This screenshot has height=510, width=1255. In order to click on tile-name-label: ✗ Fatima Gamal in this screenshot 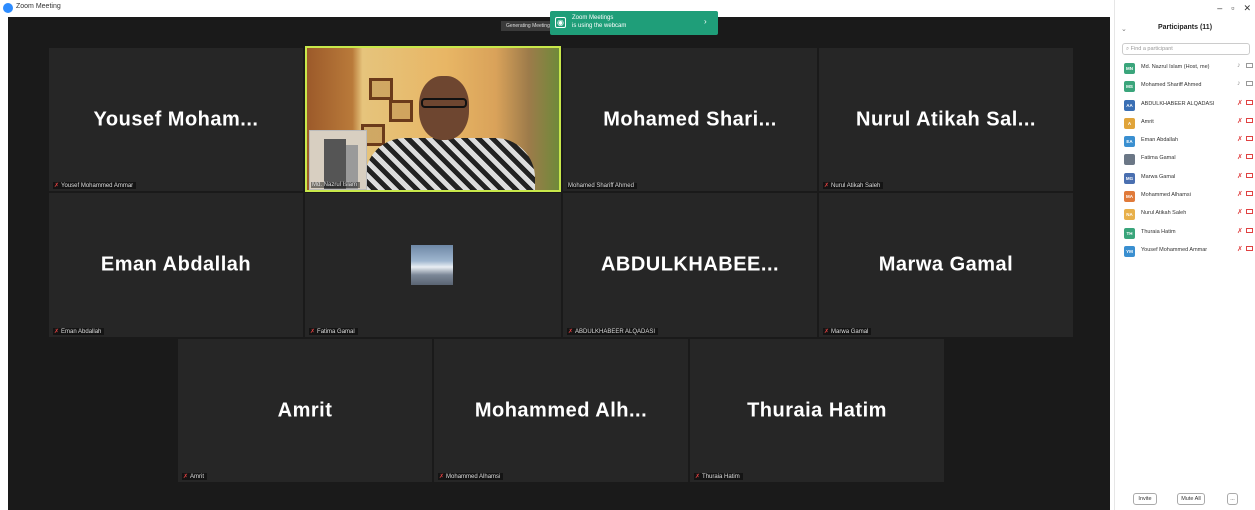, I will do `click(333, 331)`.